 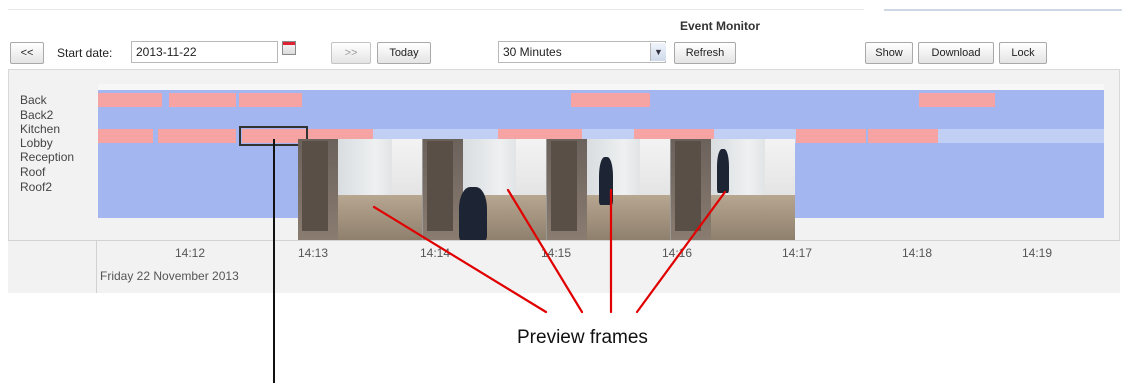 I want to click on preview-frames-annotation: Preview frames, so click(x=582, y=337).